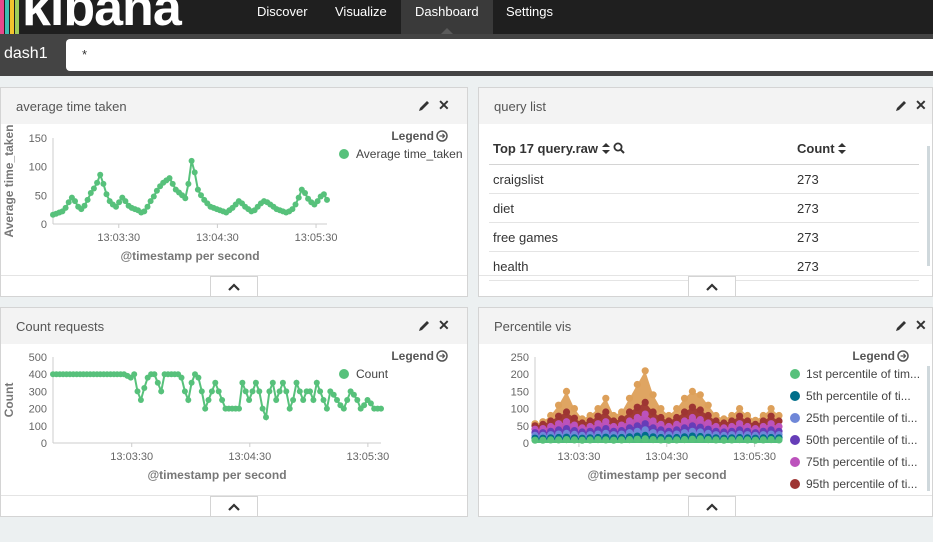  I want to click on search-icon, so click(619, 148).